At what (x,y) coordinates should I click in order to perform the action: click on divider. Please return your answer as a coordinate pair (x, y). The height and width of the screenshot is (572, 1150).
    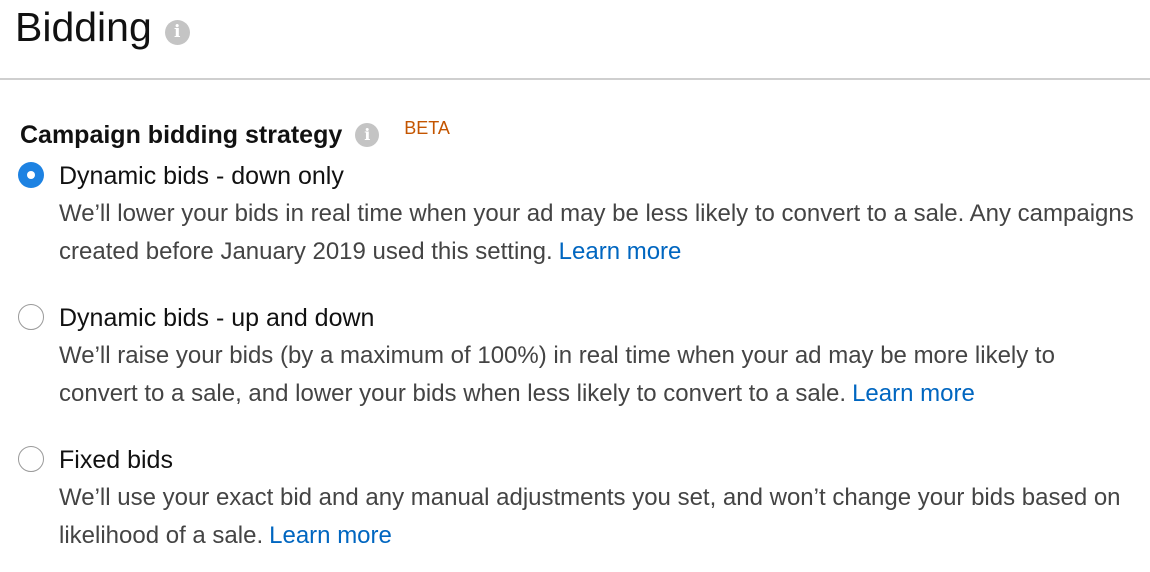
    Looking at the image, I should click on (575, 79).